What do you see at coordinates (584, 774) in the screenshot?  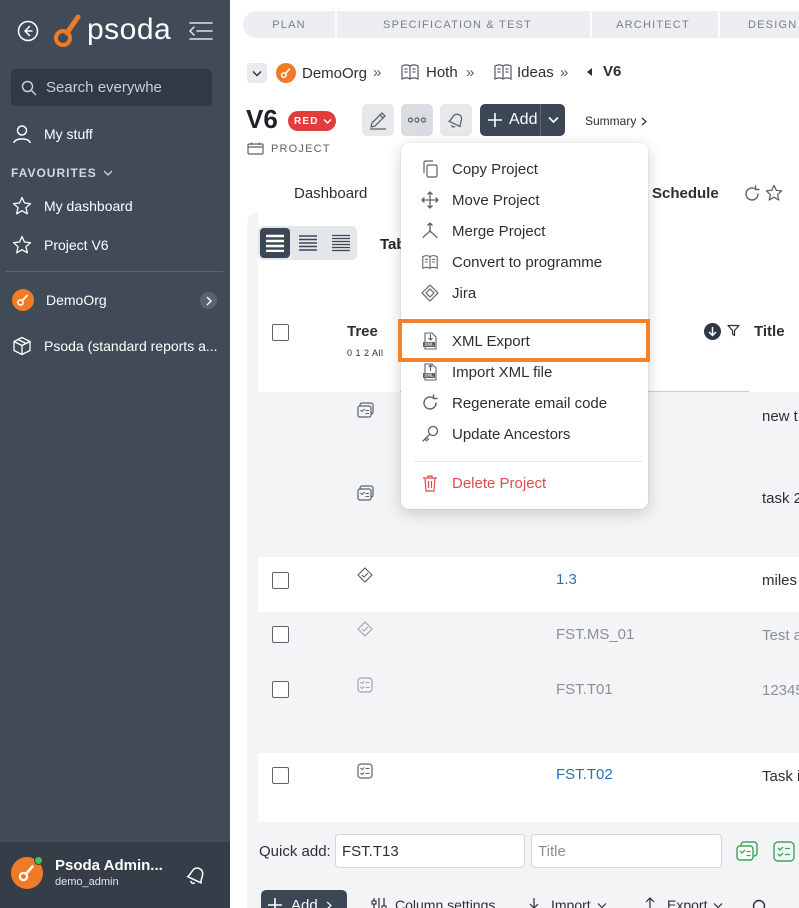 I see `row-id-link: FST.T02` at bounding box center [584, 774].